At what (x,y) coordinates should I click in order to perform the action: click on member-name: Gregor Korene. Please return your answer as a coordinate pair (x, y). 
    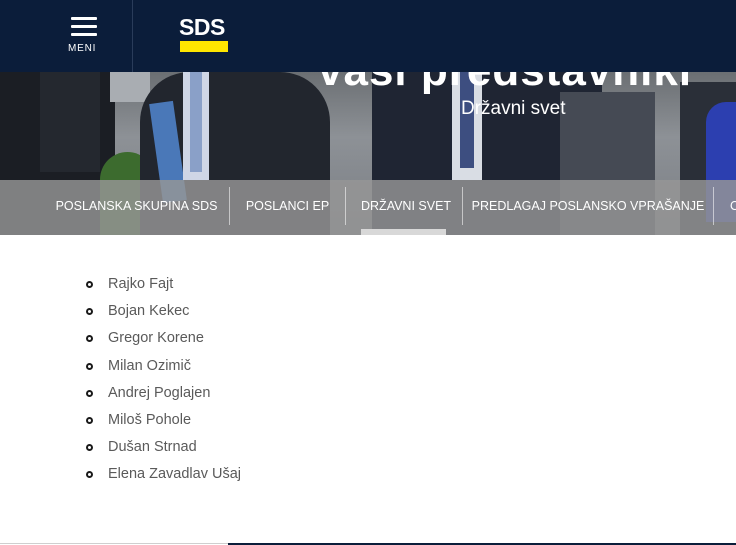
    Looking at the image, I should click on (156, 338).